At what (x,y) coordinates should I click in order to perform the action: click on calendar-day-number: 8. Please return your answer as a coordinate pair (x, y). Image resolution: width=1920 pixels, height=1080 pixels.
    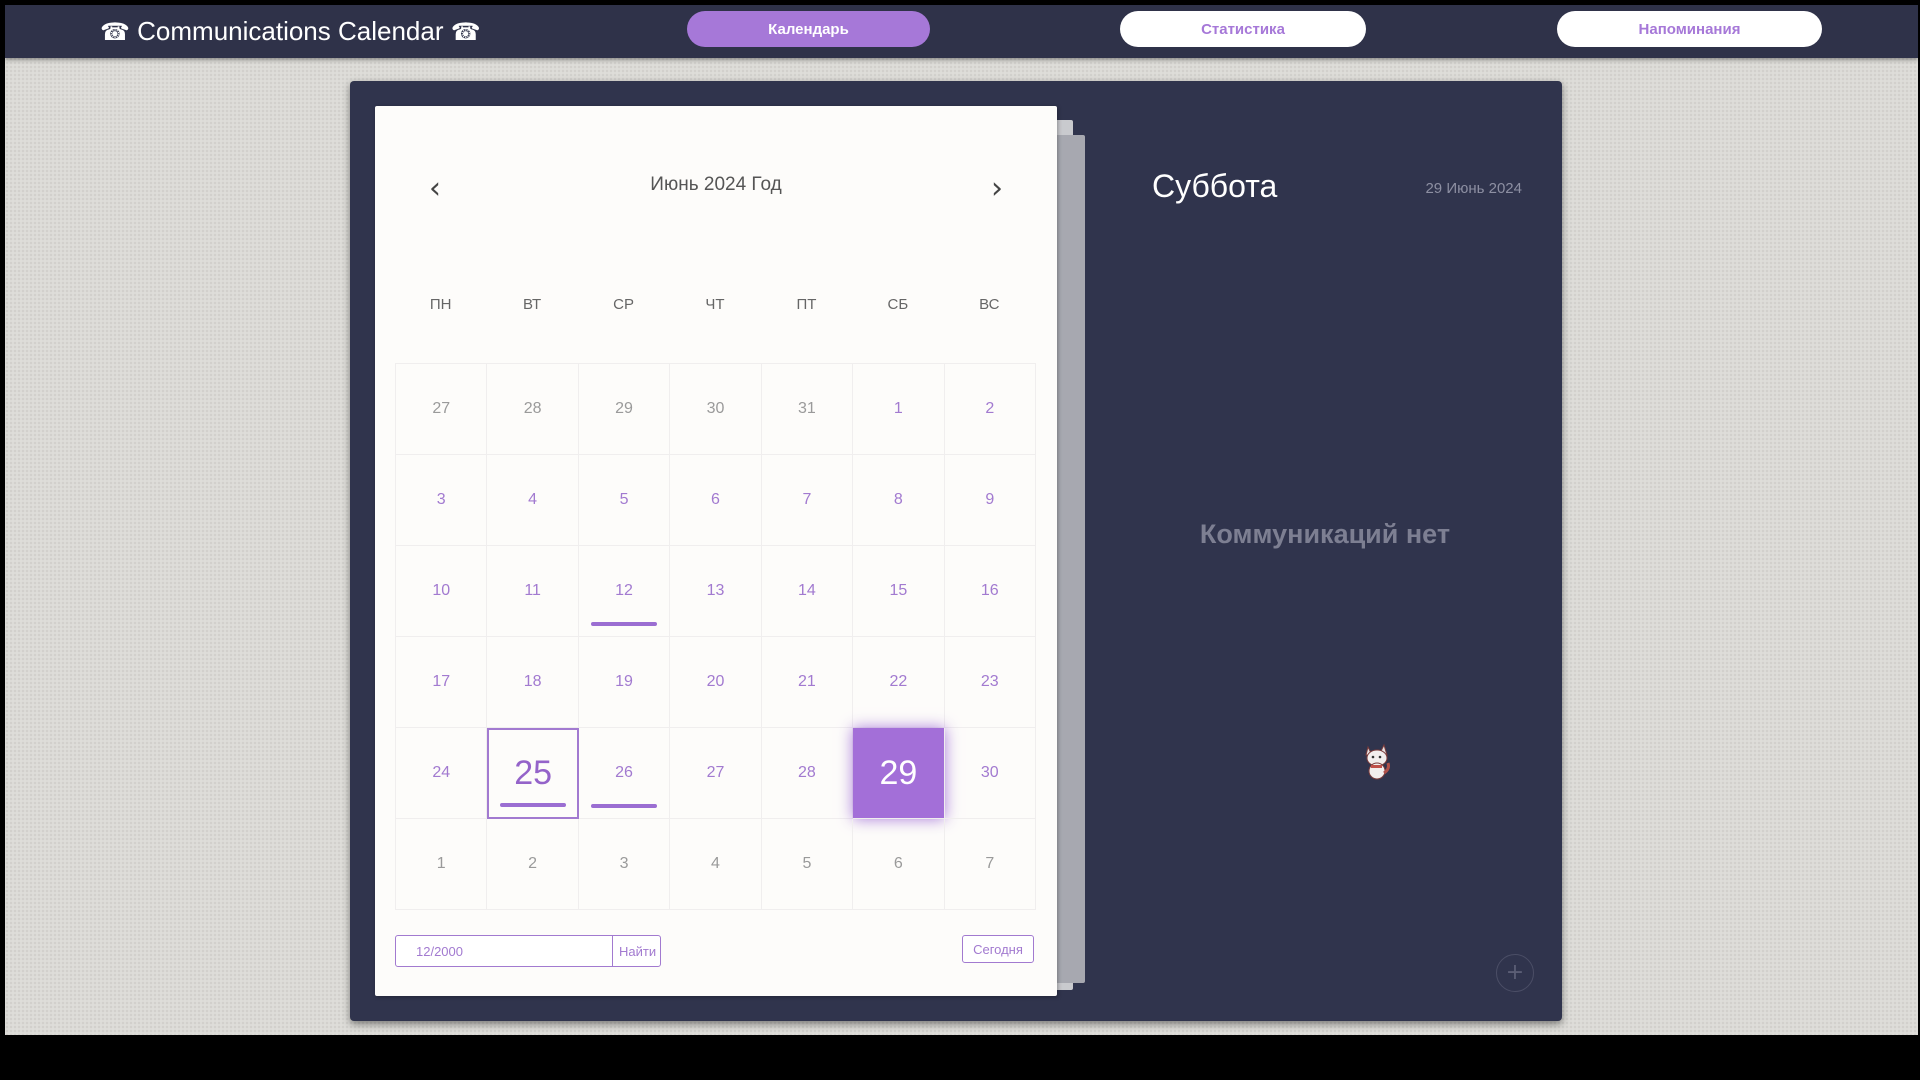
    Looking at the image, I should click on (898, 499).